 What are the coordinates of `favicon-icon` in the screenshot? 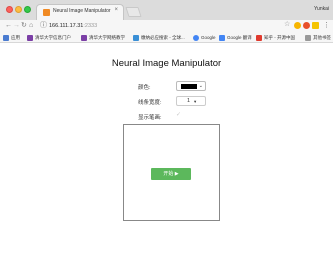 It's located at (46, 12).